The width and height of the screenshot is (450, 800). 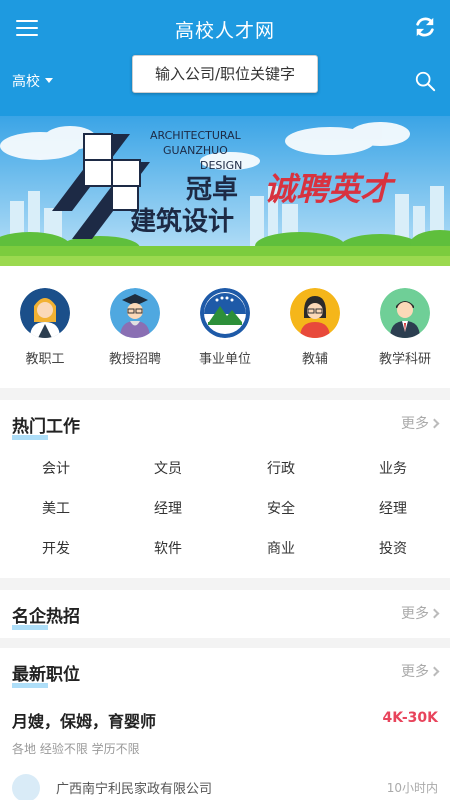 I want to click on search-input: 输入公司/职位关键字, so click(x=225, y=74).